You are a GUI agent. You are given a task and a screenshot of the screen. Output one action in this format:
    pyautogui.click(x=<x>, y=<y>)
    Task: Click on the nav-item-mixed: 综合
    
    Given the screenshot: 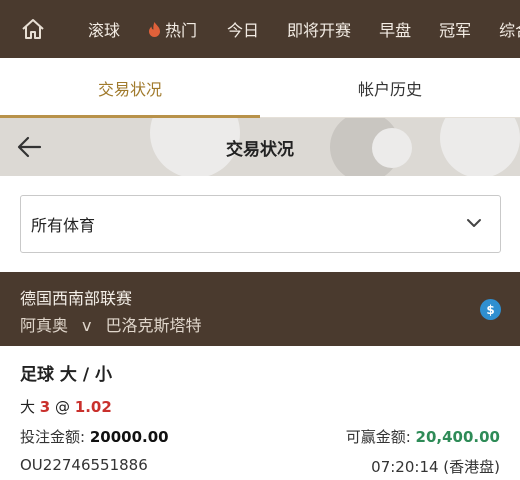 What is the action you would take?
    pyautogui.click(x=509, y=29)
    